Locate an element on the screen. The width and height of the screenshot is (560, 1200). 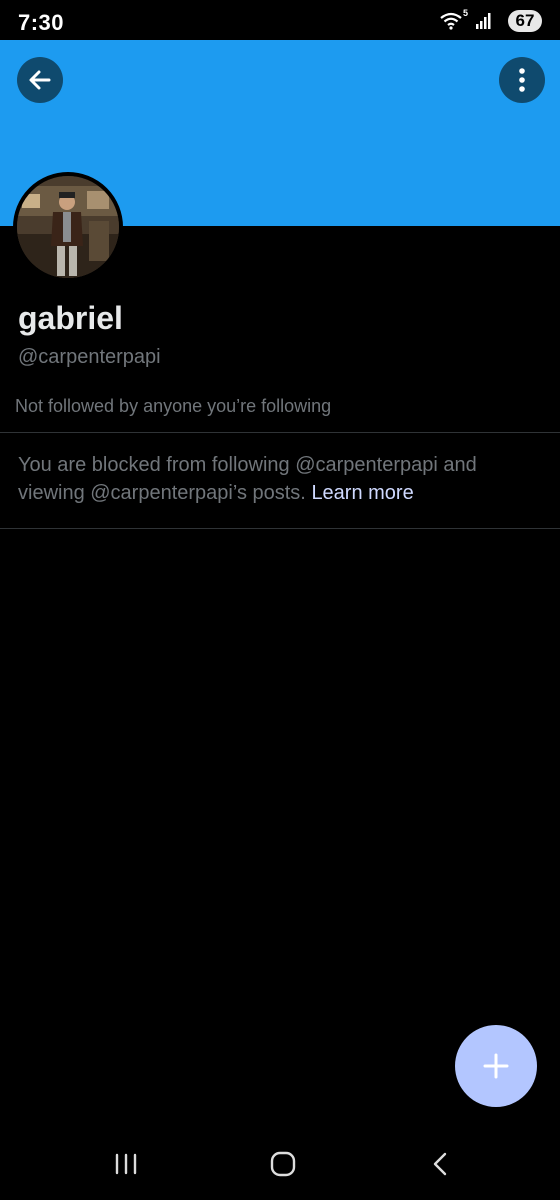
divider-top is located at coordinates (280, 432).